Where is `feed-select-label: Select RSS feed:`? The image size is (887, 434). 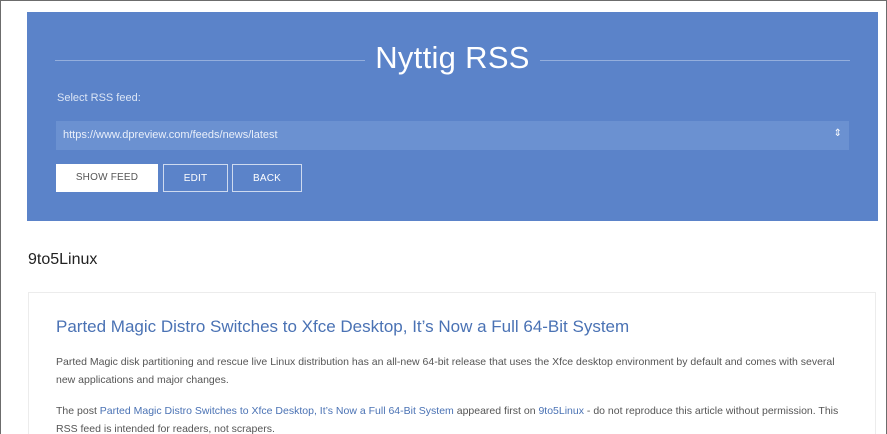 feed-select-label: Select RSS feed: is located at coordinates (99, 98).